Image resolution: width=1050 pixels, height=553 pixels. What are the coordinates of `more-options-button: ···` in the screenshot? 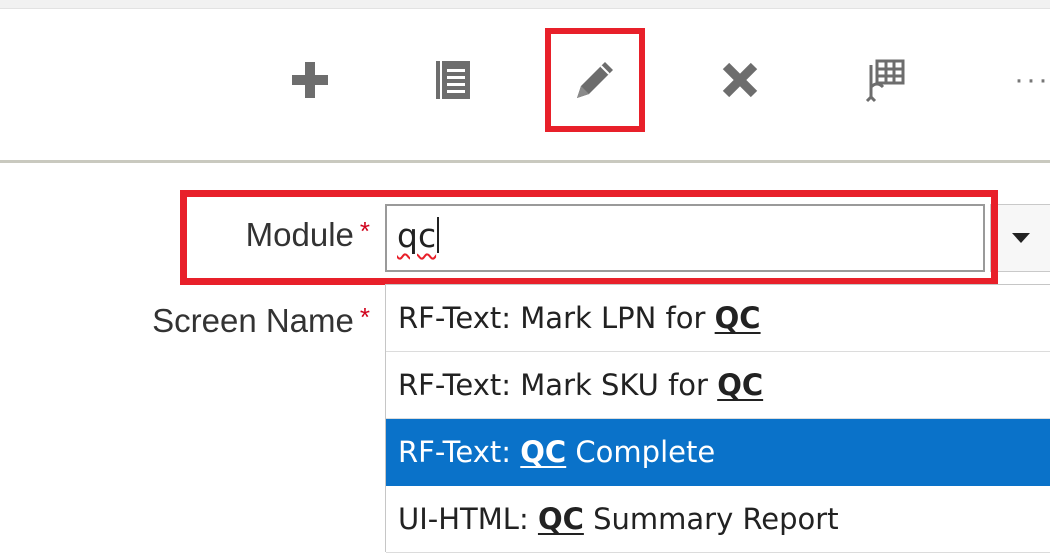 It's located at (1031, 80).